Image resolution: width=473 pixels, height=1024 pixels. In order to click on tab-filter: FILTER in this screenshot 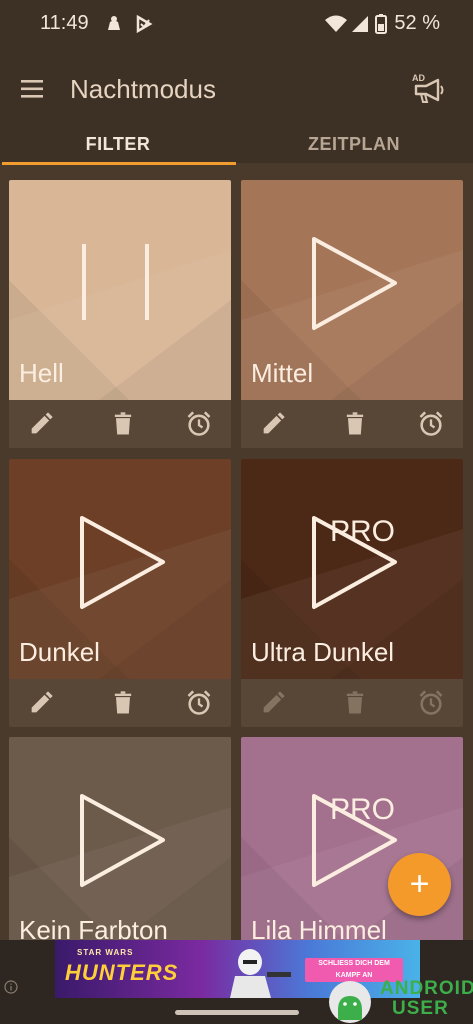, I will do `click(118, 142)`.